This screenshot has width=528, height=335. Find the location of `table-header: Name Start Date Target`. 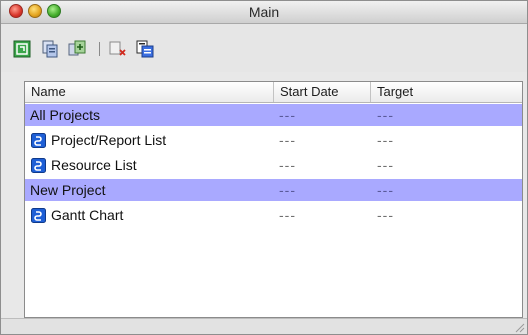

table-header: Name Start Date Target is located at coordinates (273, 92).